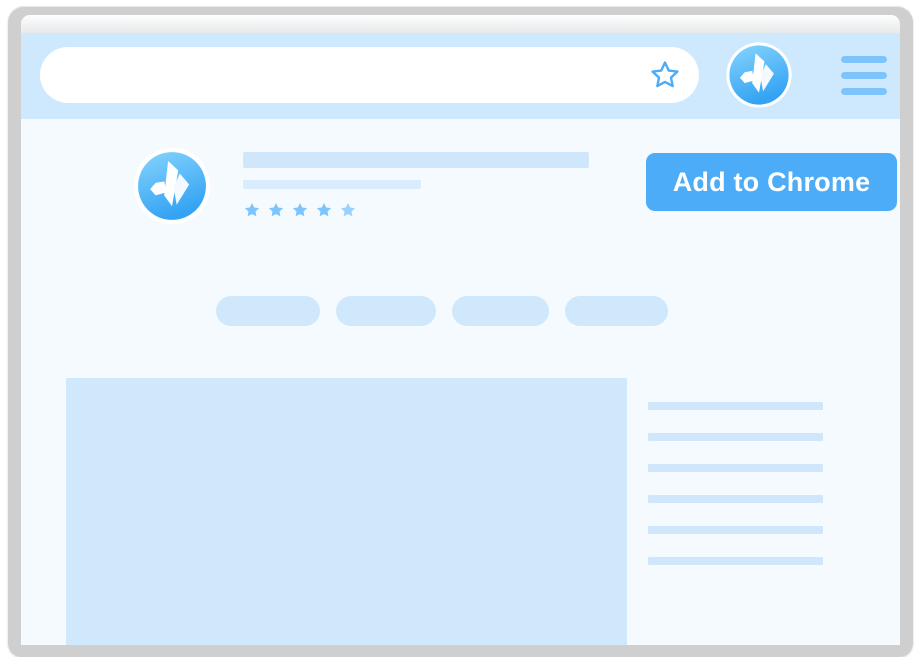 The image size is (921, 657). What do you see at coordinates (460, 24) in the screenshot?
I see `browser-titlebar` at bounding box center [460, 24].